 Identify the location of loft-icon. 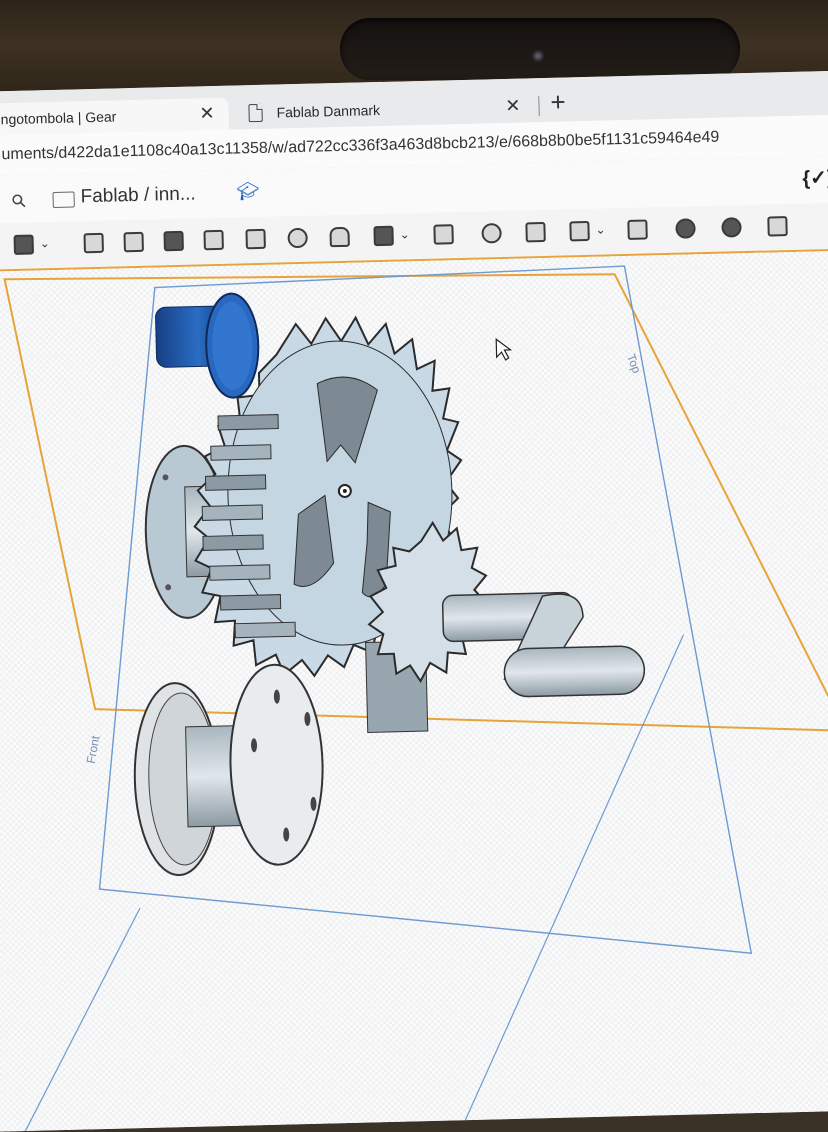
(213, 240).